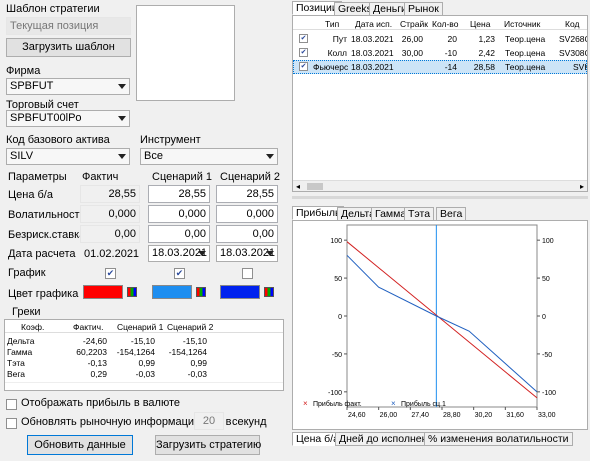 The height and width of the screenshot is (461, 590). Describe the element at coordinates (47, 215) in the screenshot. I see `volatility-label: Волатильность` at that location.